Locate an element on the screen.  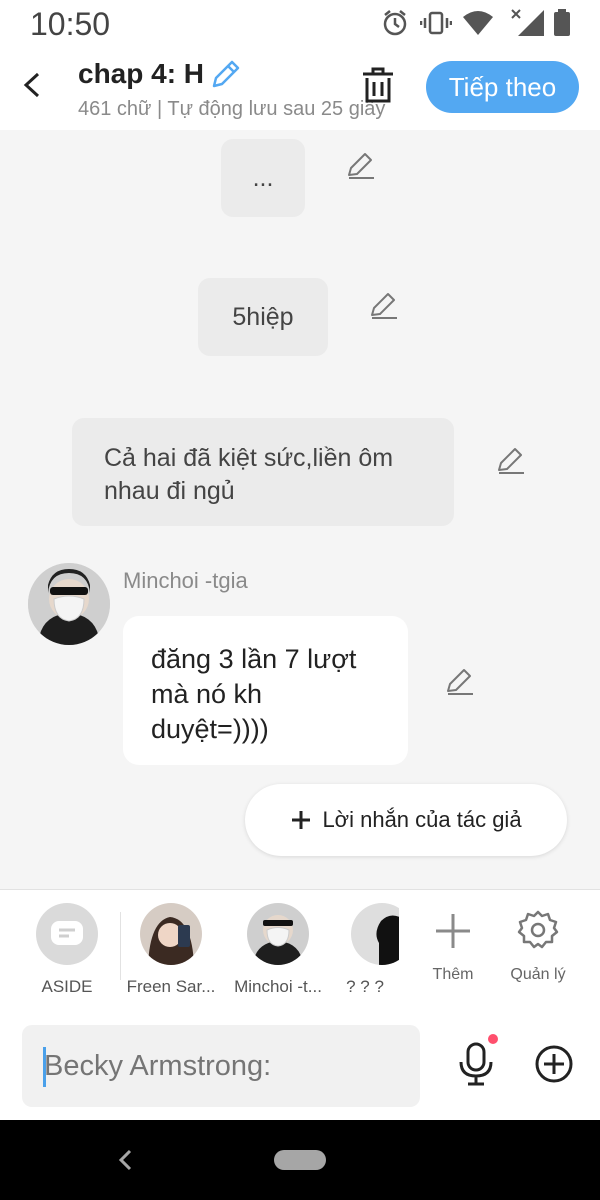
minchoi-avatar is located at coordinates (278, 934).